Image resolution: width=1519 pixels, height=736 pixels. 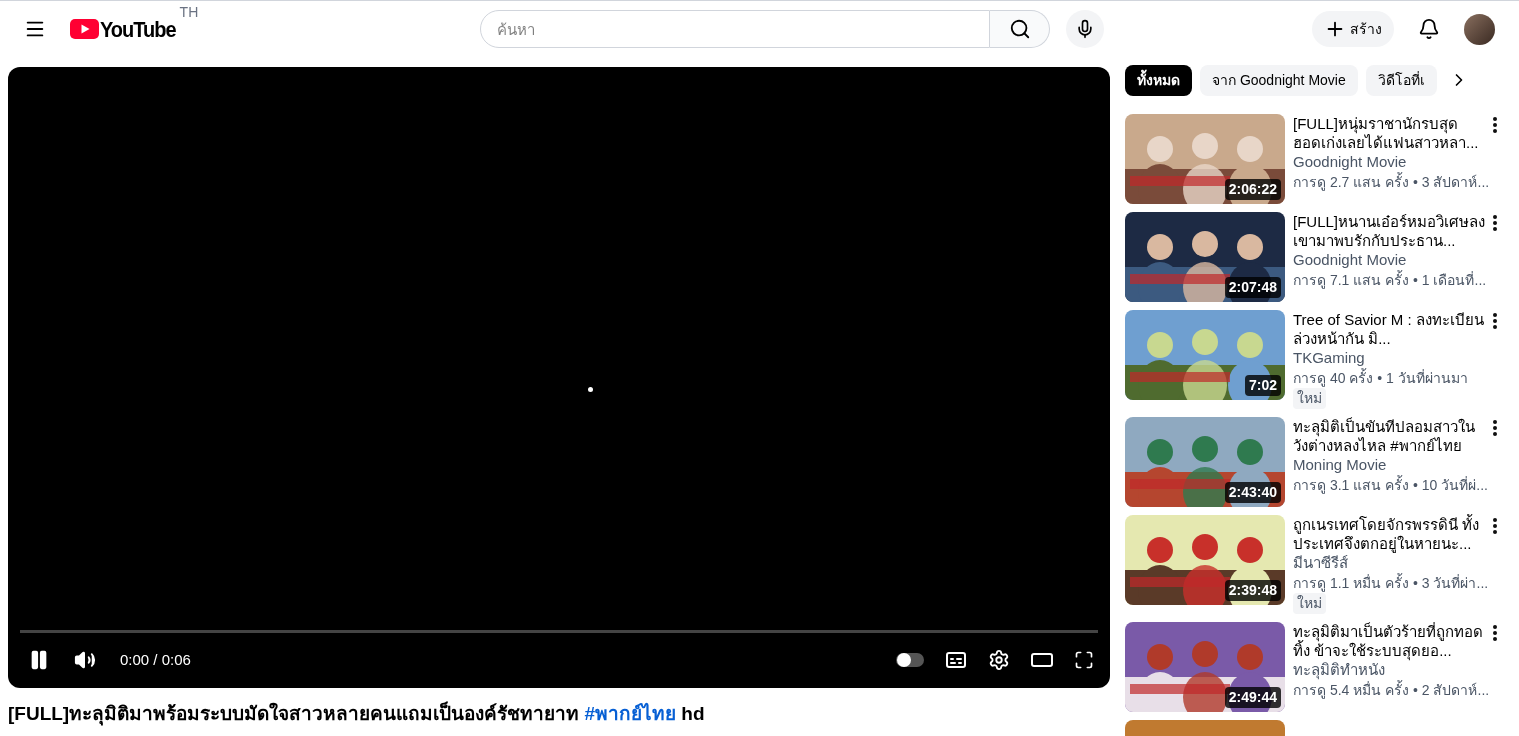 I want to click on voice-search-button, so click(x=1085, y=29).